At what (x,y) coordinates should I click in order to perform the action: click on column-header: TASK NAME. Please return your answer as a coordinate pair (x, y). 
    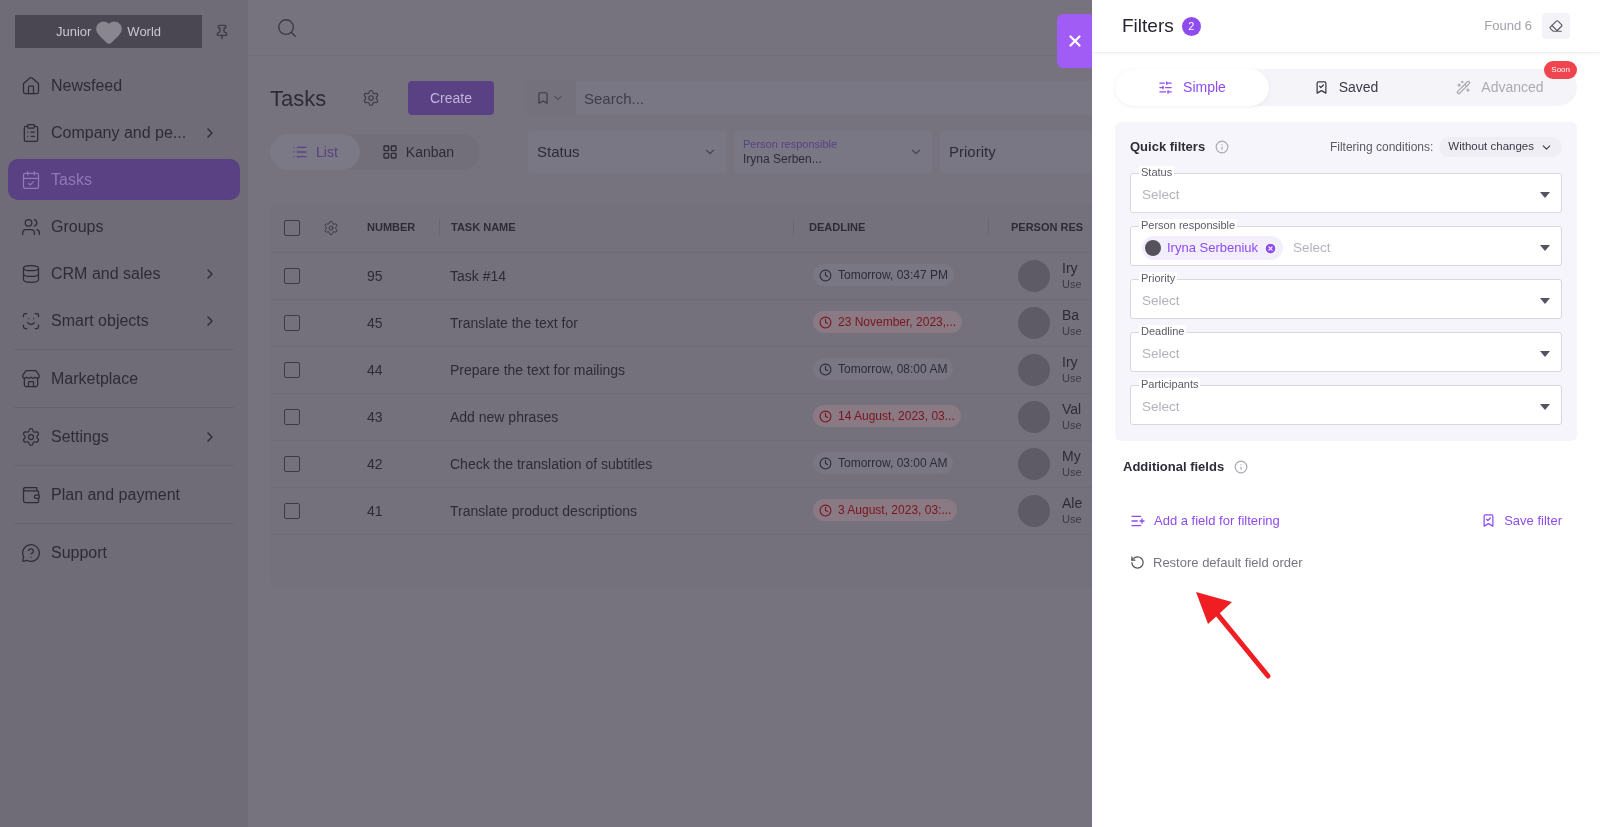
    Looking at the image, I should click on (483, 227).